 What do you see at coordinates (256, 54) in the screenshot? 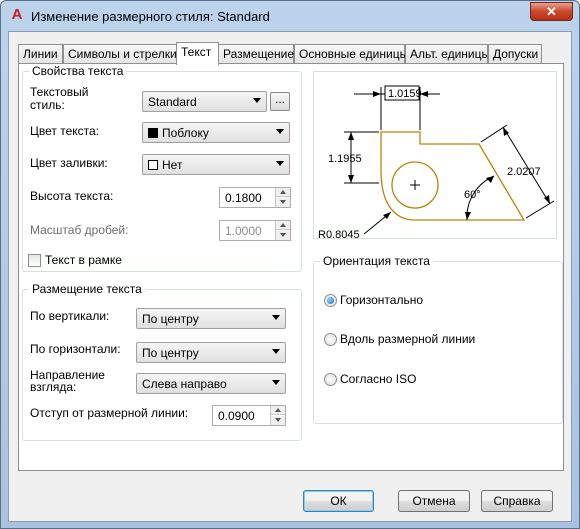
I see `tab-fit: Размещение` at bounding box center [256, 54].